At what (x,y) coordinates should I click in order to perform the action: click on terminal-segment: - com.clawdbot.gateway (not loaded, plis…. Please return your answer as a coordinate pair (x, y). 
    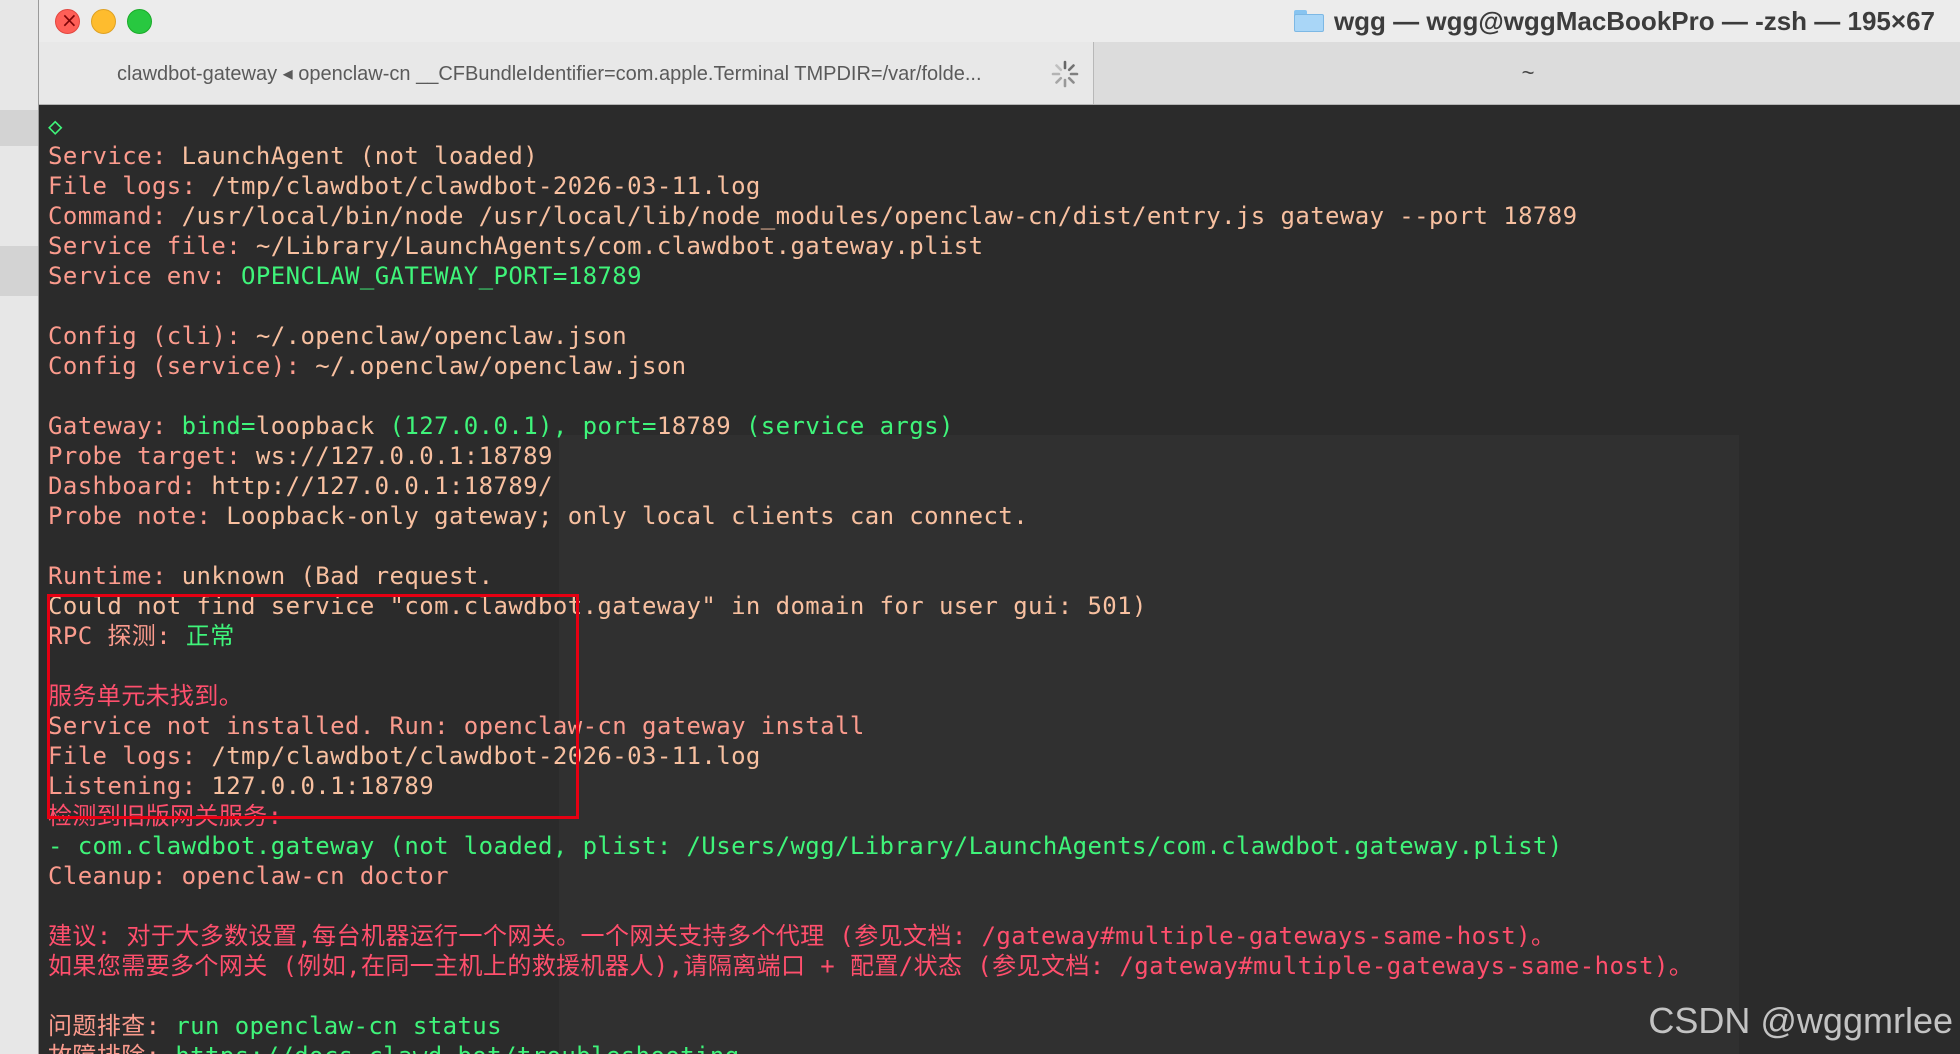
    Looking at the image, I should click on (805, 846).